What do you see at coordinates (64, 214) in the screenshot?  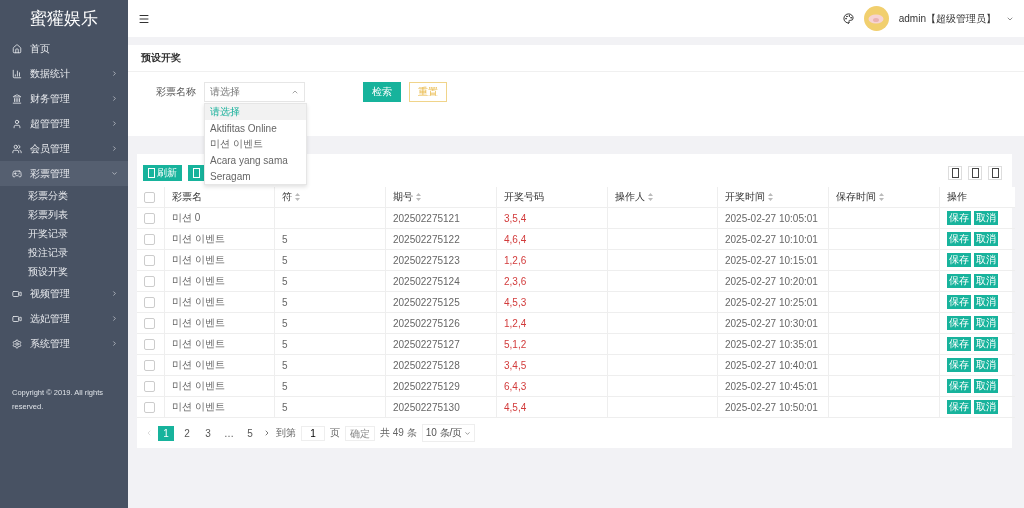 I see `submenu-item: 彩票列表` at bounding box center [64, 214].